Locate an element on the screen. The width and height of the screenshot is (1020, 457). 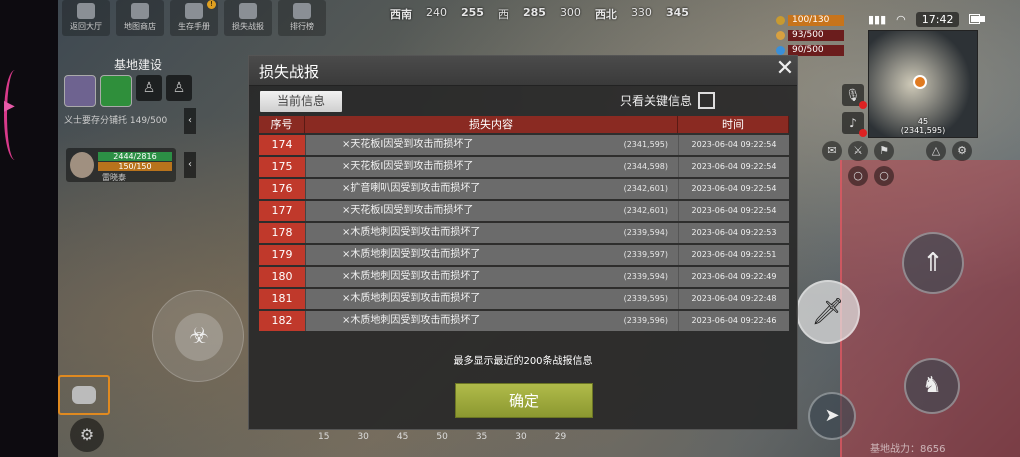
base-status-line: 义士要存分铺托 149/500 is located at coordinates (116, 121).